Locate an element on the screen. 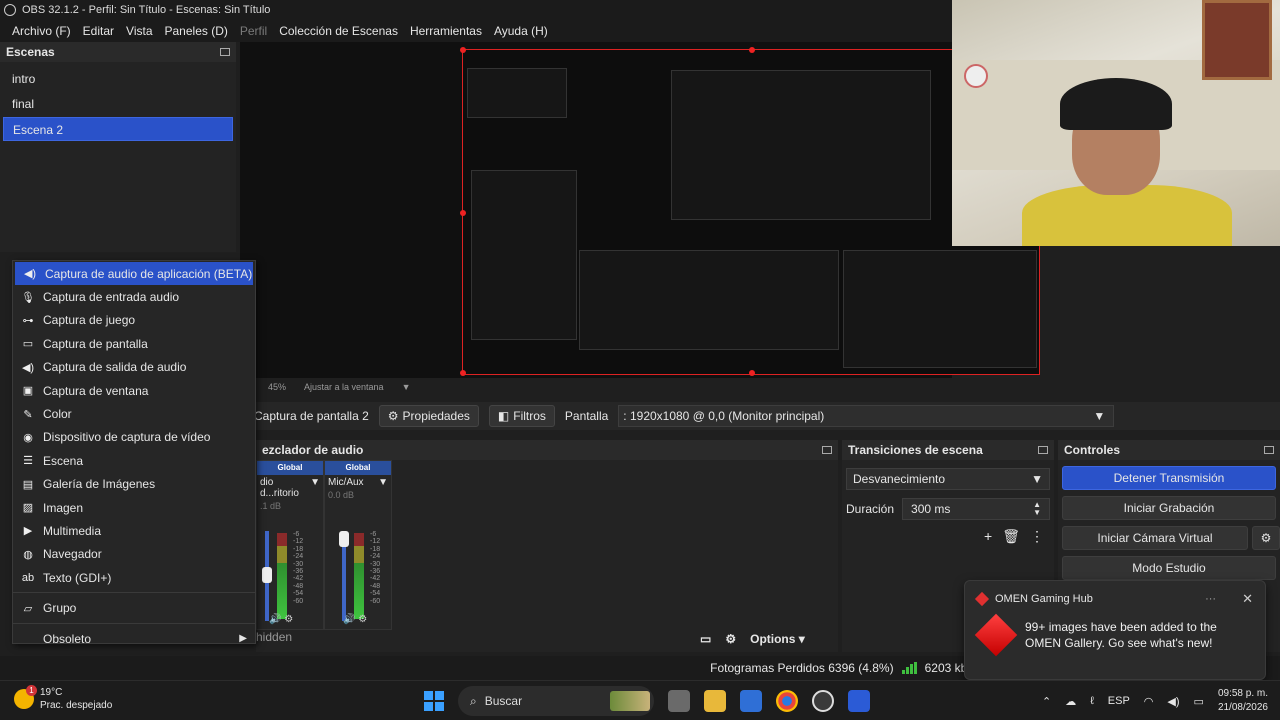  volume-icon: ◀) is located at coordinates (1173, 701).